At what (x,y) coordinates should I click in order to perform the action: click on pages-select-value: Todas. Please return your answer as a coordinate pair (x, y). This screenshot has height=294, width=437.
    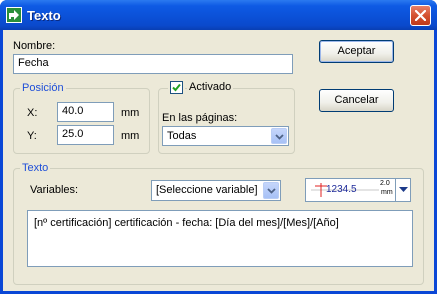
    Looking at the image, I should click on (182, 136).